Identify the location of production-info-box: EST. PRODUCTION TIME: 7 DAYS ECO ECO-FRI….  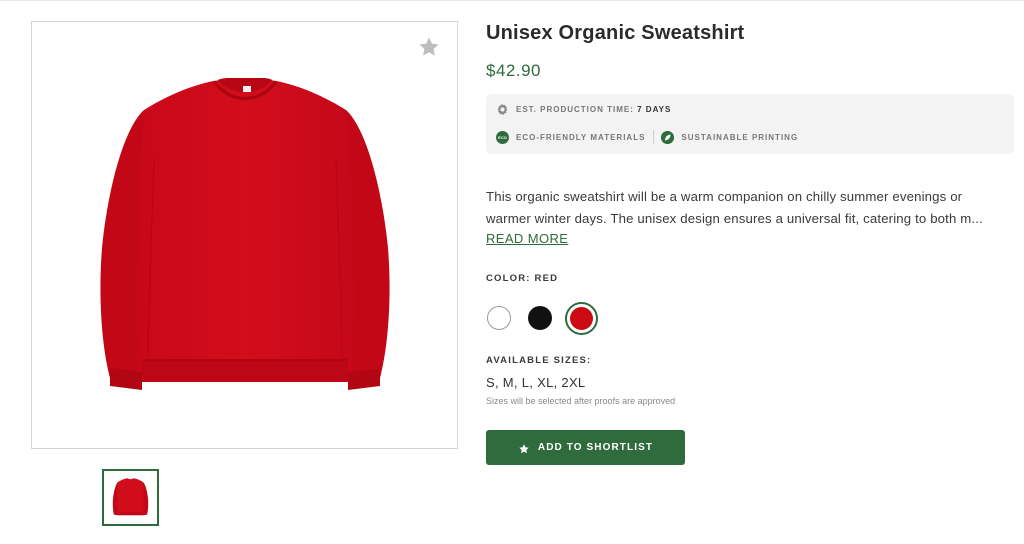
(750, 124).